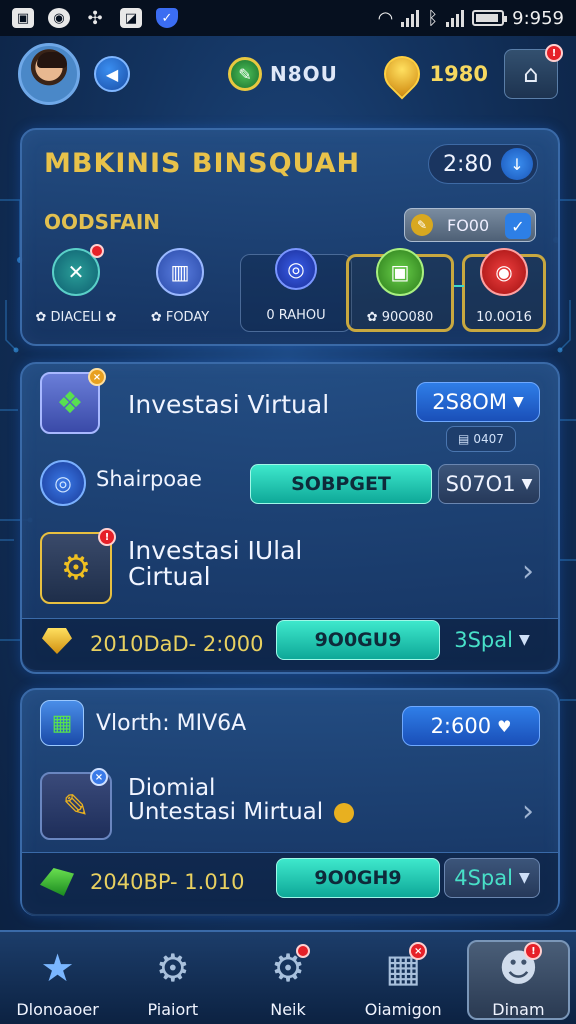 This screenshot has height=1024, width=576. What do you see at coordinates (172, 968) in the screenshot?
I see `gear-icon: ⚙` at bounding box center [172, 968].